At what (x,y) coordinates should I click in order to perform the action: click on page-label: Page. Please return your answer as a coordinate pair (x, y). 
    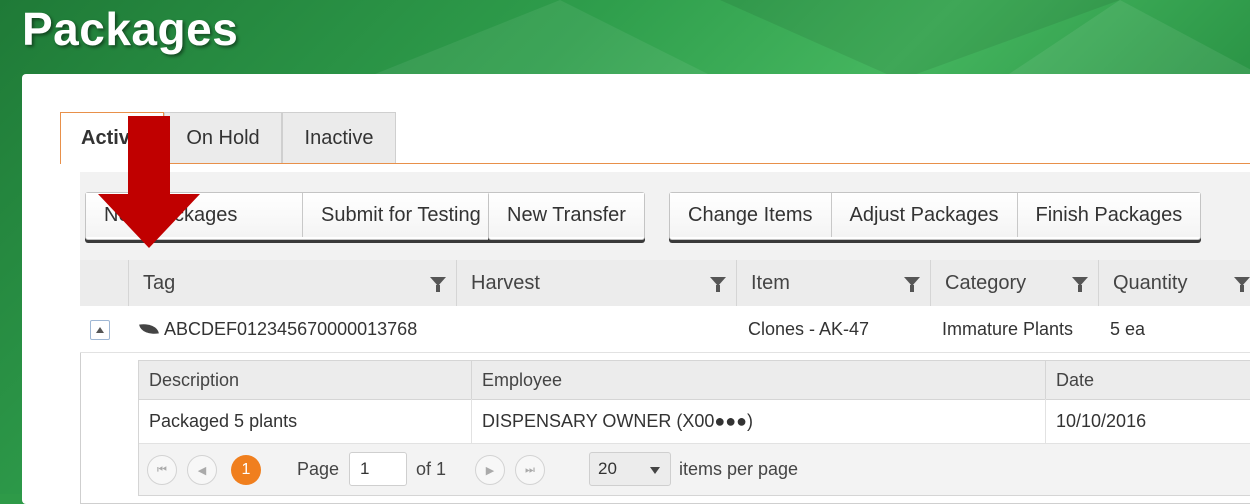
    Looking at the image, I should click on (318, 469).